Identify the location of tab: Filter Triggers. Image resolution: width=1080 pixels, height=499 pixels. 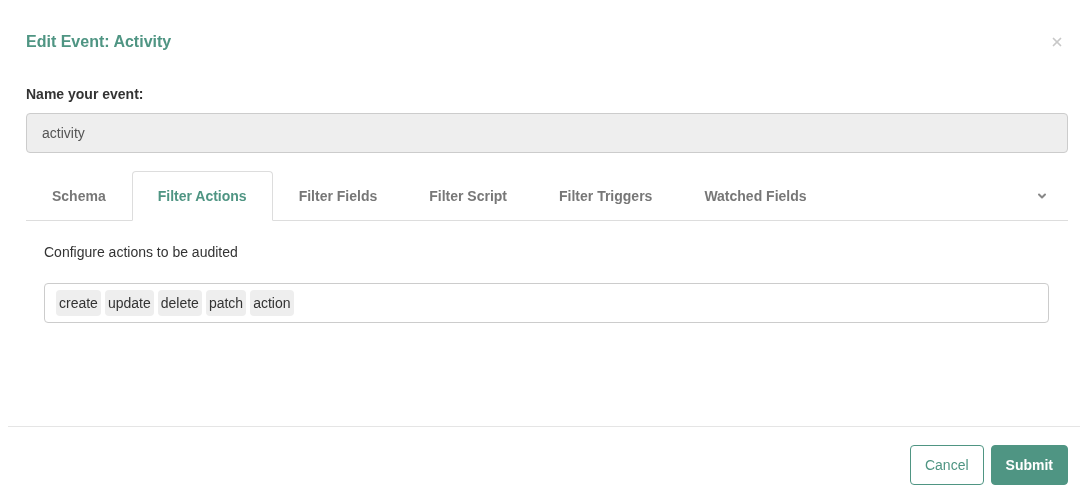
(606, 196).